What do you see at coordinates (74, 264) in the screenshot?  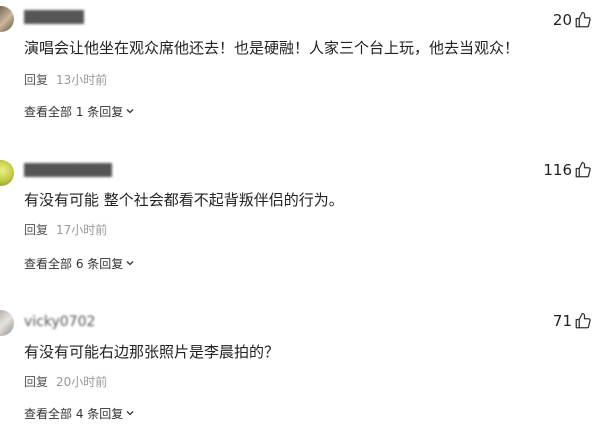 I see `view-replies-label: 查看全部 6 条回复` at bounding box center [74, 264].